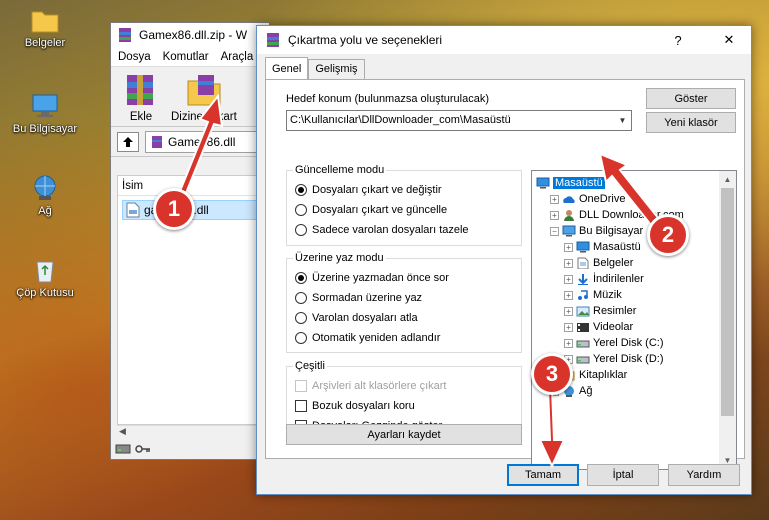 The image size is (769, 520). I want to click on tree-item-label: Masaüstü, so click(617, 247).